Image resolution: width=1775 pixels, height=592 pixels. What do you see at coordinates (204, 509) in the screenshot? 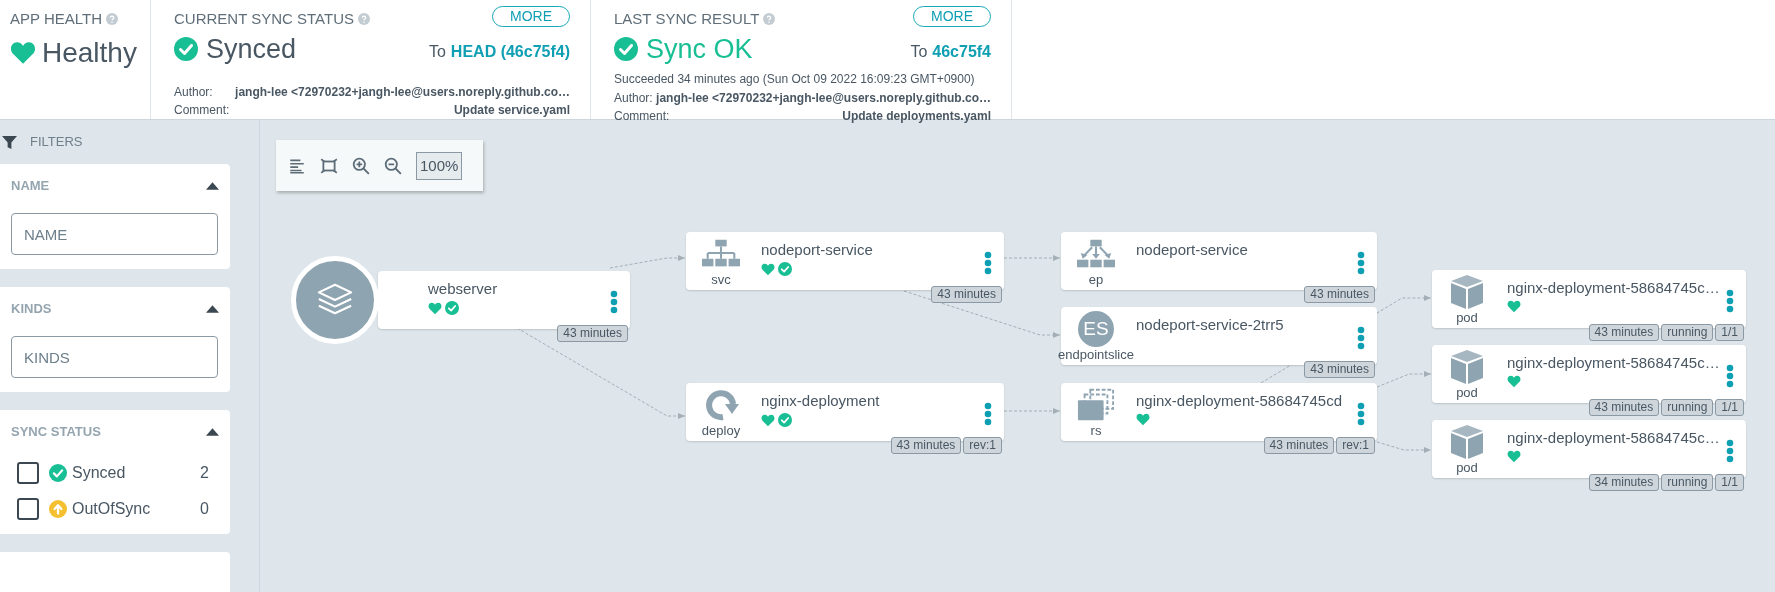
I see `option-count: 0` at bounding box center [204, 509].